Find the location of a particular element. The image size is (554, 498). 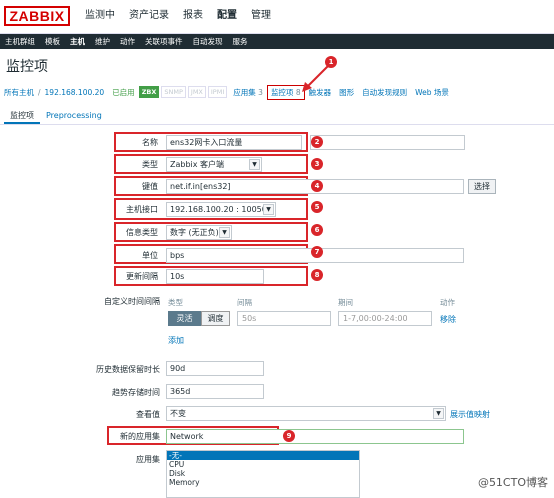

crumb-graphs: 图形 is located at coordinates (346, 92).